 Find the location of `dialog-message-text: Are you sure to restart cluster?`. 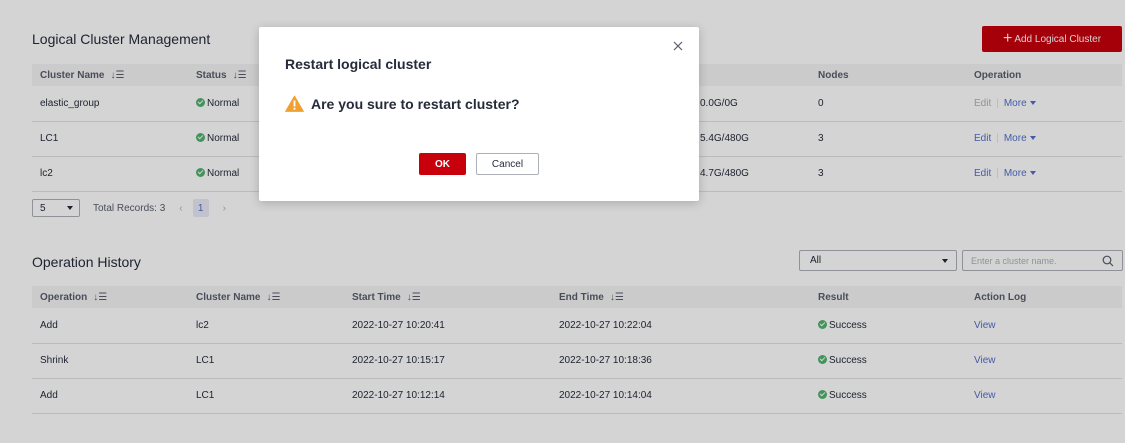

dialog-message-text: Are you sure to restart cluster? is located at coordinates (415, 103).